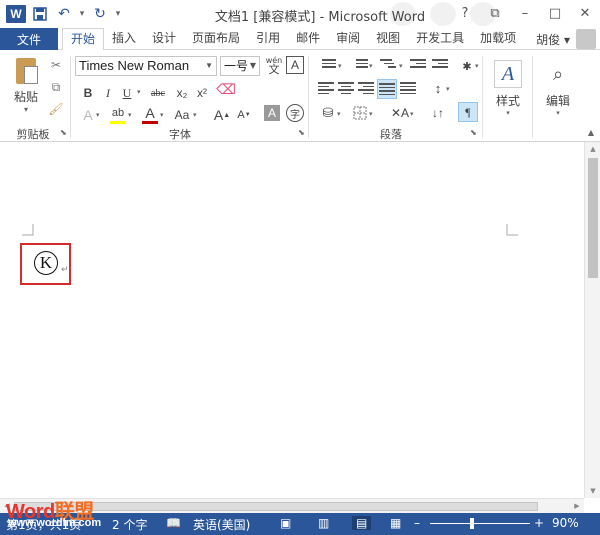 The image size is (600, 535). Describe the element at coordinates (150, 113) in the screenshot. I see `font-color-button: A` at that location.